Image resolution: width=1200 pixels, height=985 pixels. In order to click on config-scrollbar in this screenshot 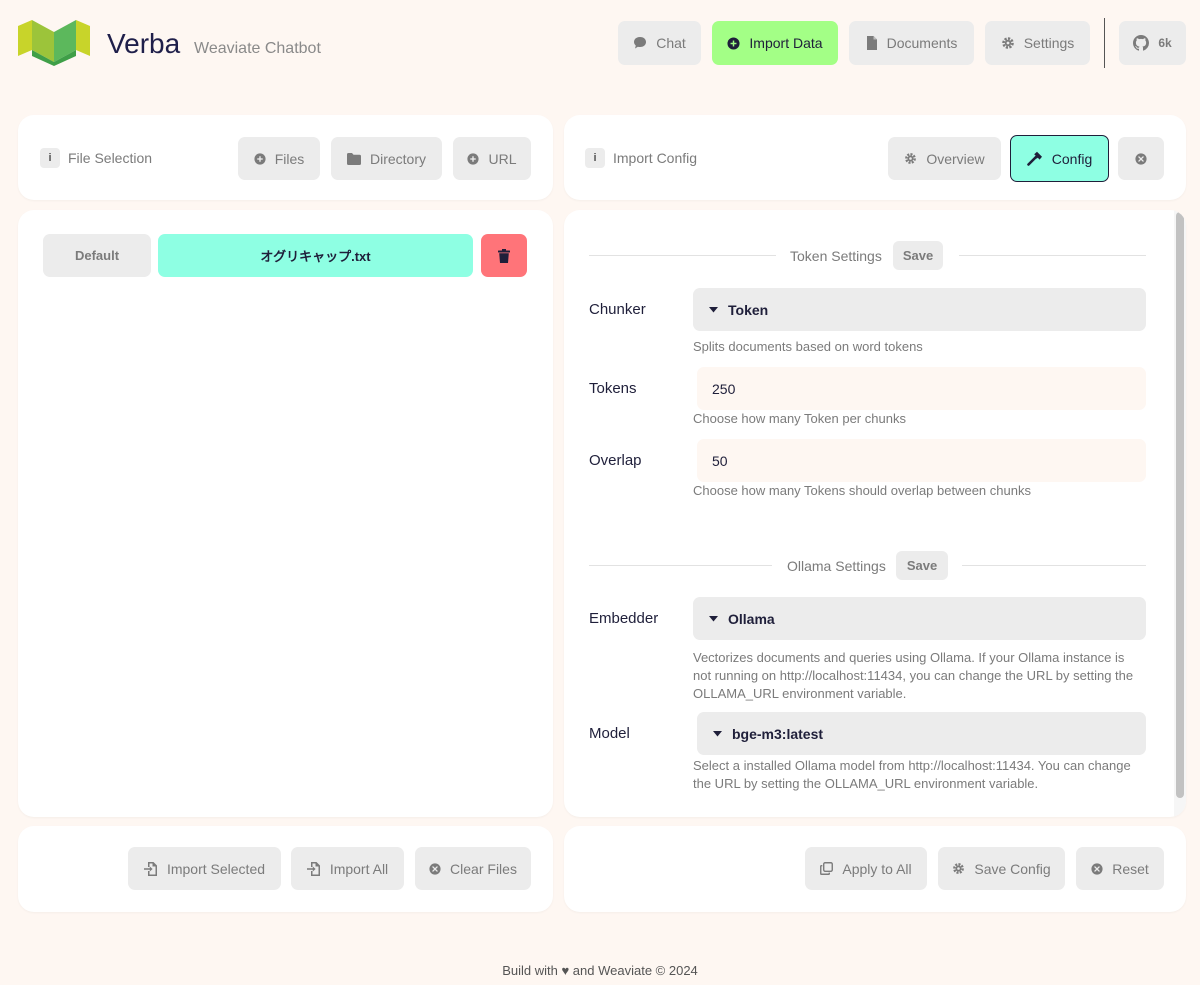, I will do `click(1180, 513)`.